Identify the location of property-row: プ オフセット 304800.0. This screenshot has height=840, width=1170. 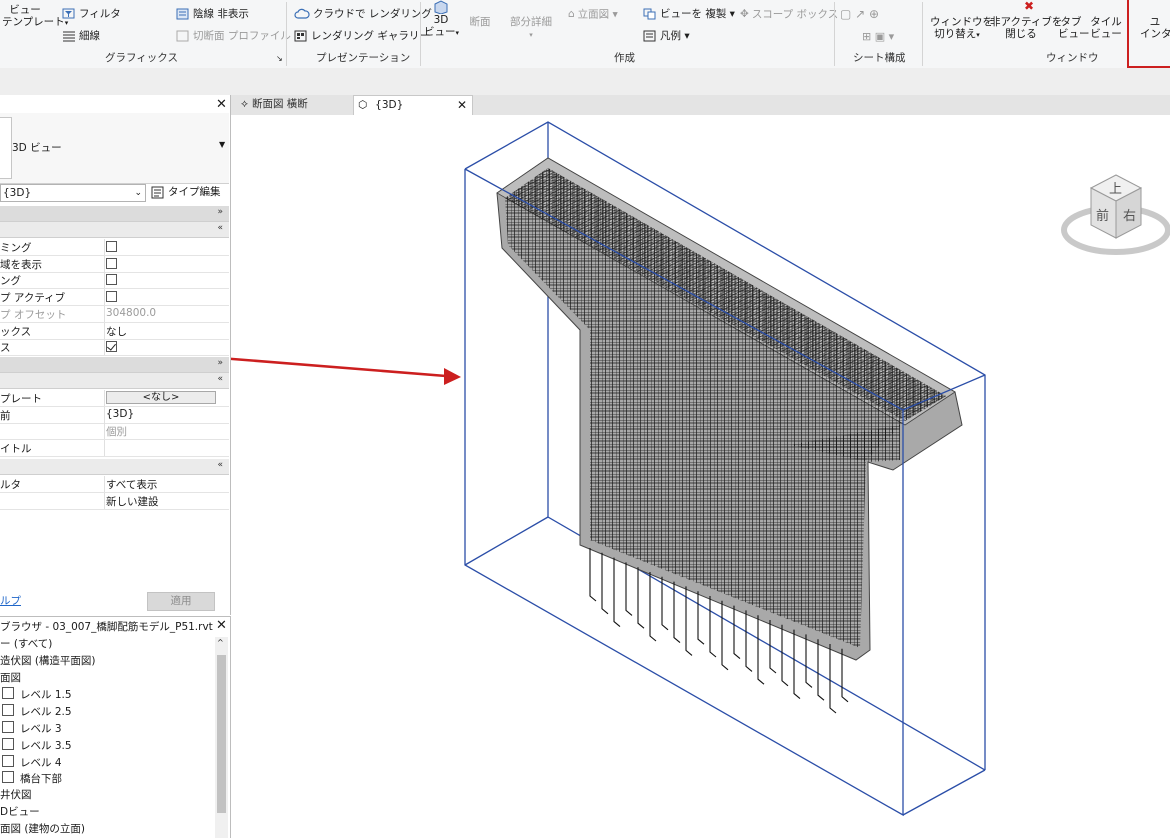
(114, 314).